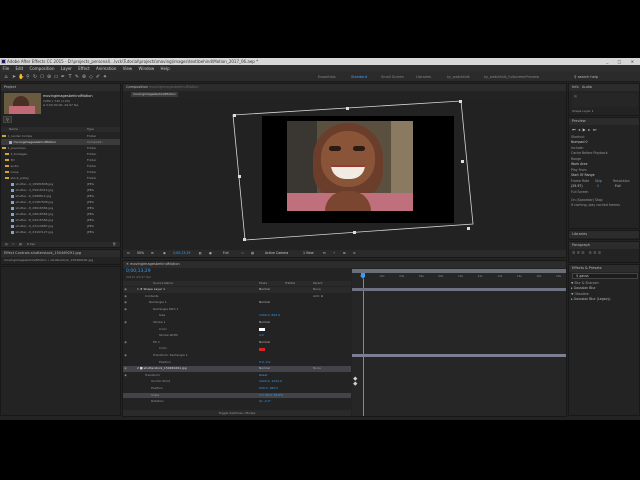  I want to click on flowchart-icon: ⊛, so click(354, 253).